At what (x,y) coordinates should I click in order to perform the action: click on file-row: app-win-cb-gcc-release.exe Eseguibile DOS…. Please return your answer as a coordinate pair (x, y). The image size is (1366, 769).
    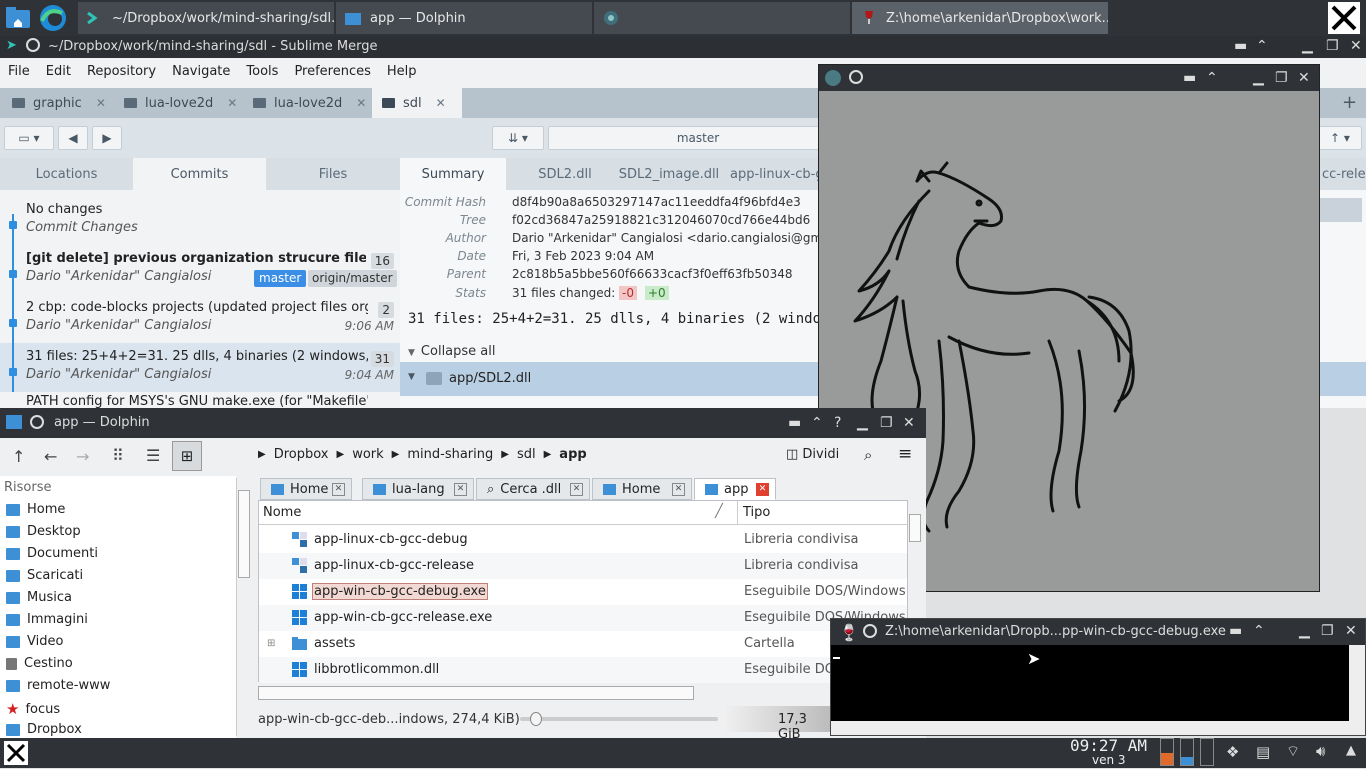
    Looking at the image, I should click on (583, 618).